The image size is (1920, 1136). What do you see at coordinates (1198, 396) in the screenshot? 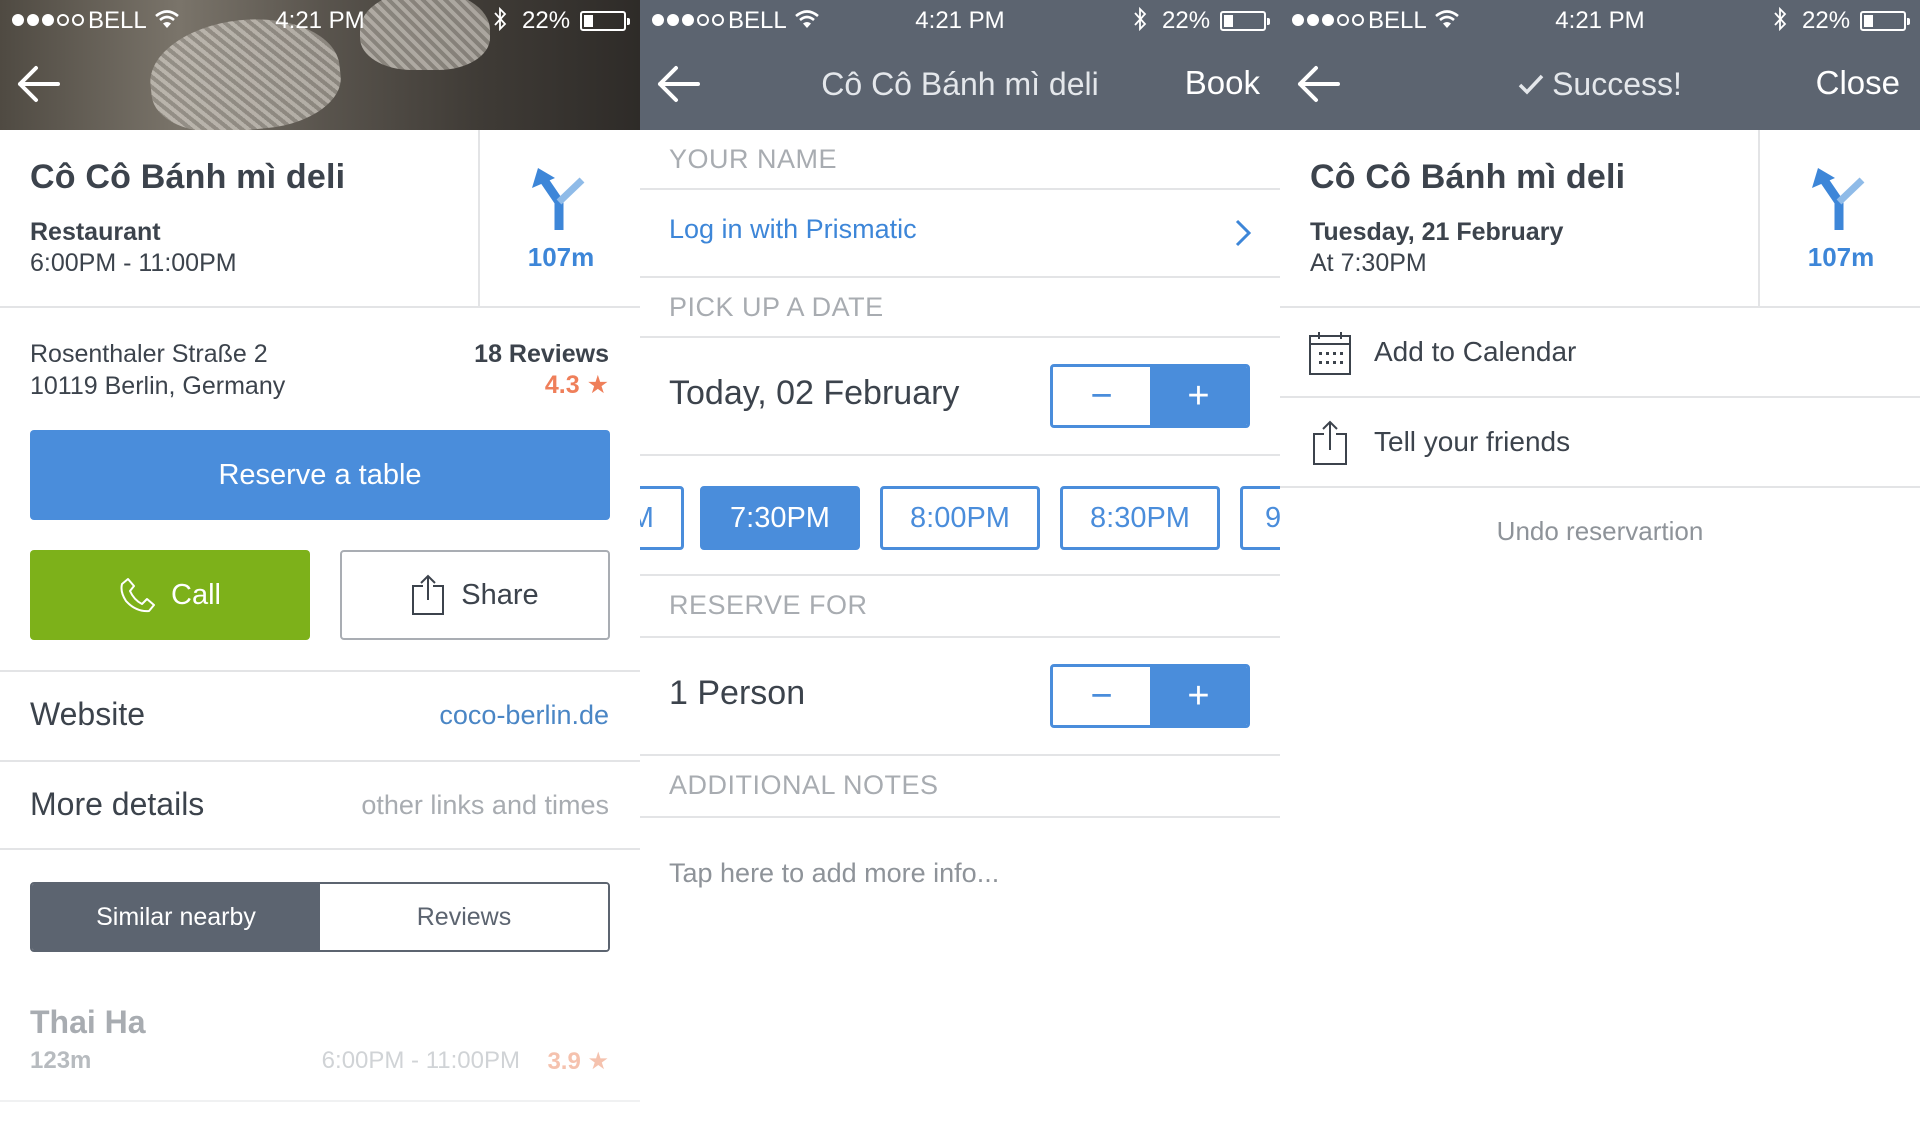
I see `date-increment-button: +` at bounding box center [1198, 396].